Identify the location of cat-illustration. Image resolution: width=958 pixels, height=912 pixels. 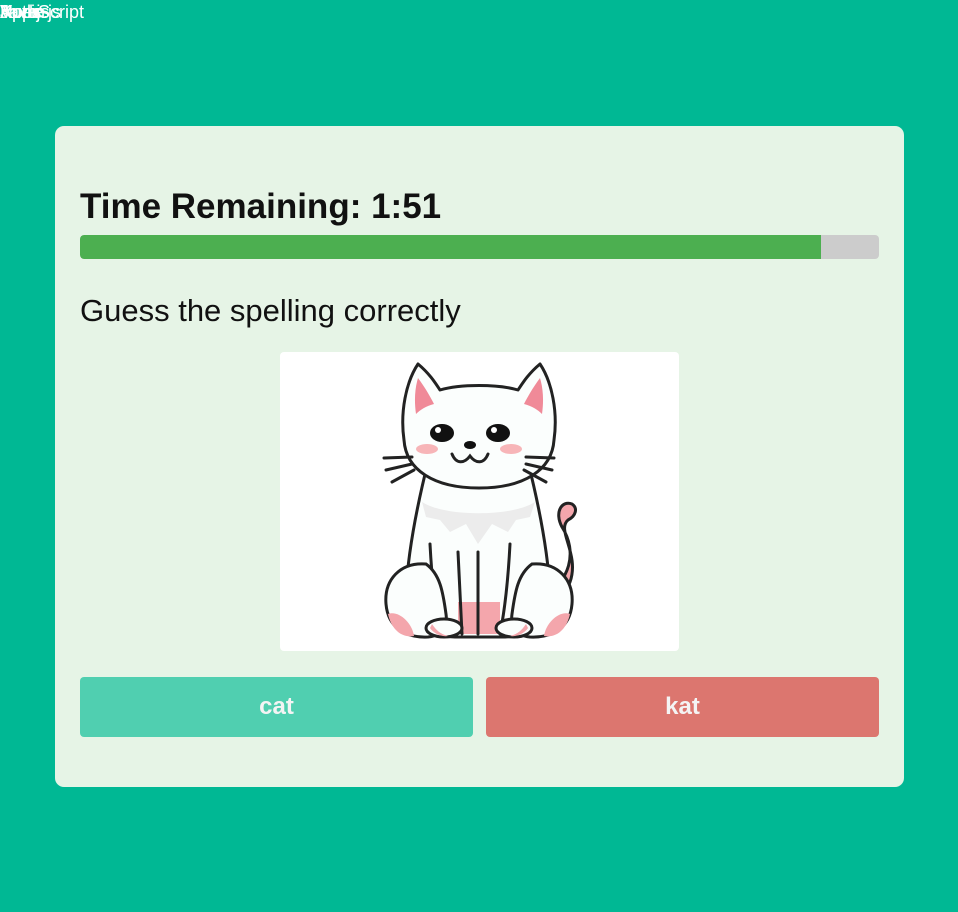
(479, 500).